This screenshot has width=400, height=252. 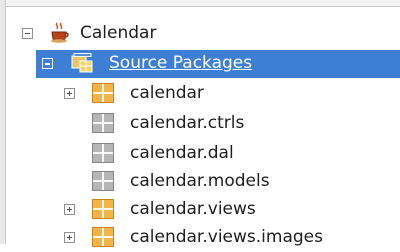 I want to click on package-row-calendar-models: calendar.models, so click(x=203, y=182).